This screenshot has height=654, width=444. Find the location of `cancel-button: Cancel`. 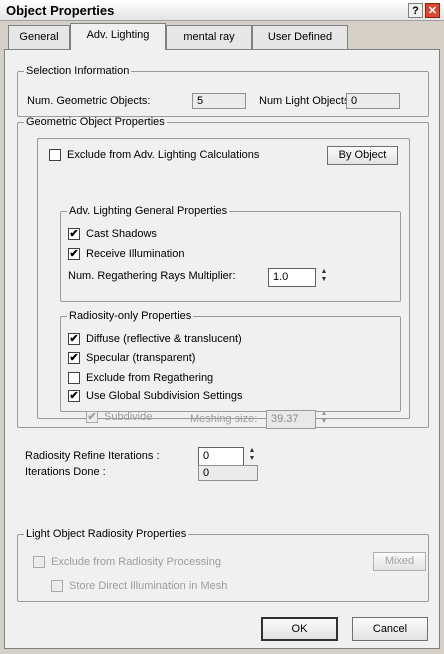

cancel-button: Cancel is located at coordinates (390, 629).